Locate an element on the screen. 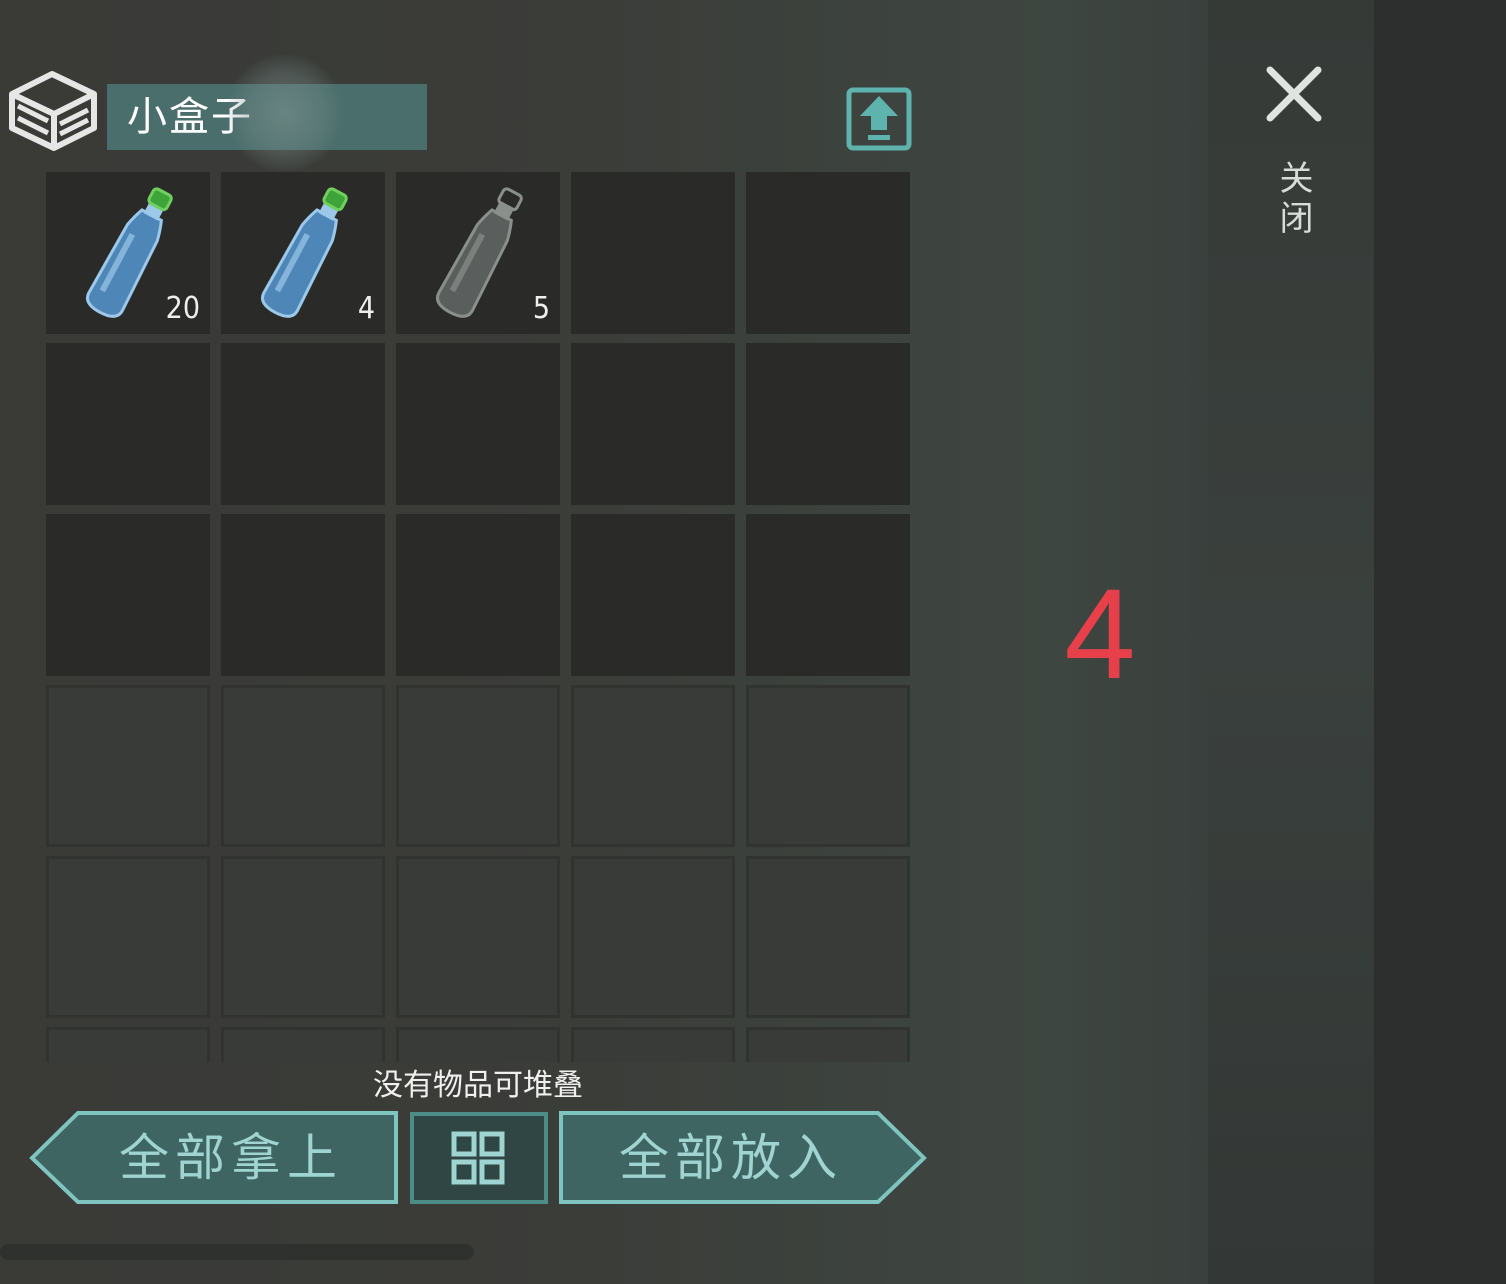 This screenshot has width=1506, height=1284. close-icon is located at coordinates (1294, 94).